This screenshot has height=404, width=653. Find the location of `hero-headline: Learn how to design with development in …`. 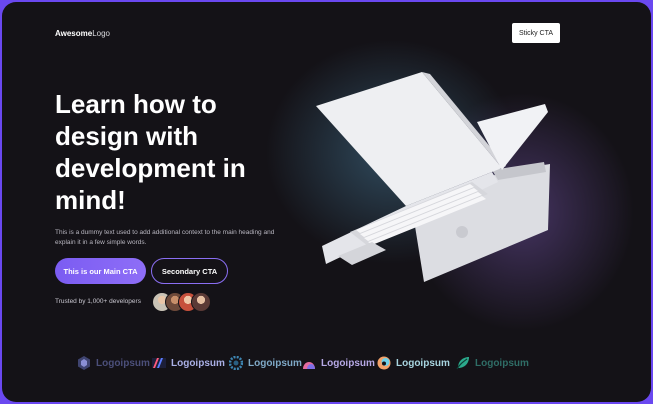

hero-headline: Learn how to design with development in … is located at coordinates (150, 152).